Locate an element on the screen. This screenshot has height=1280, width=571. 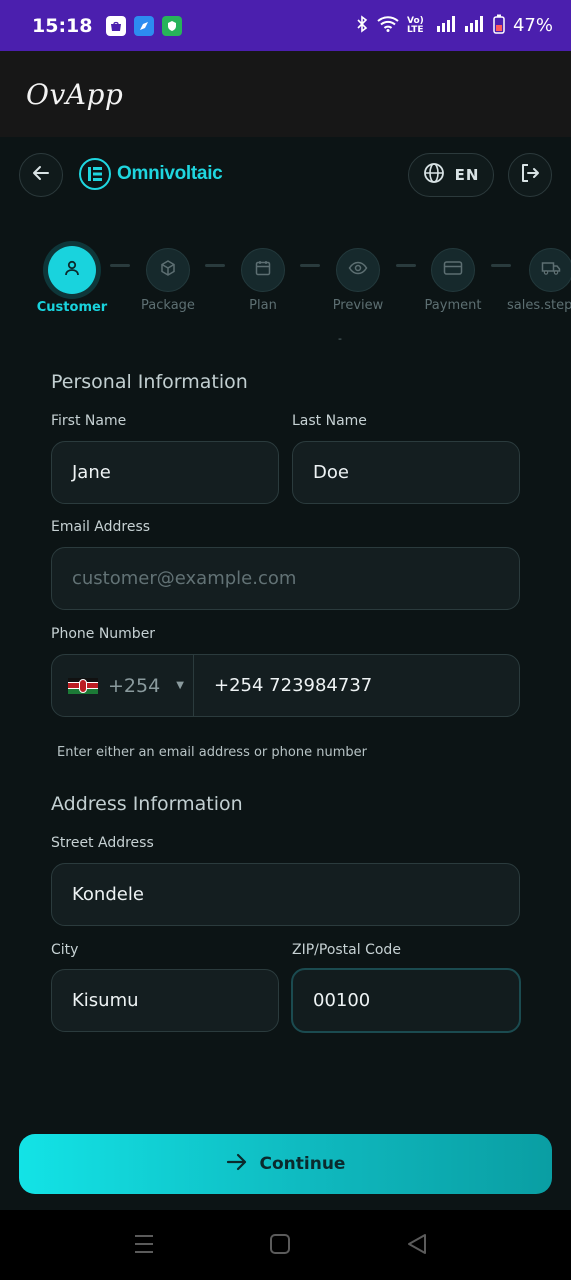
step-preview: Preview is located at coordinates (358, 276).